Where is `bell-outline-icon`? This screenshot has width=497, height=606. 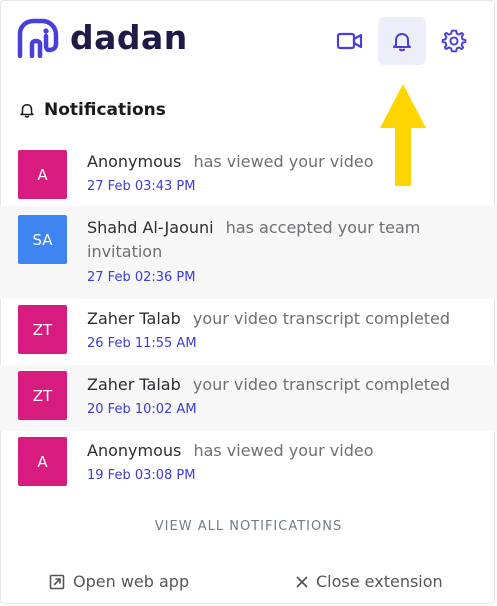 bell-outline-icon is located at coordinates (27, 111).